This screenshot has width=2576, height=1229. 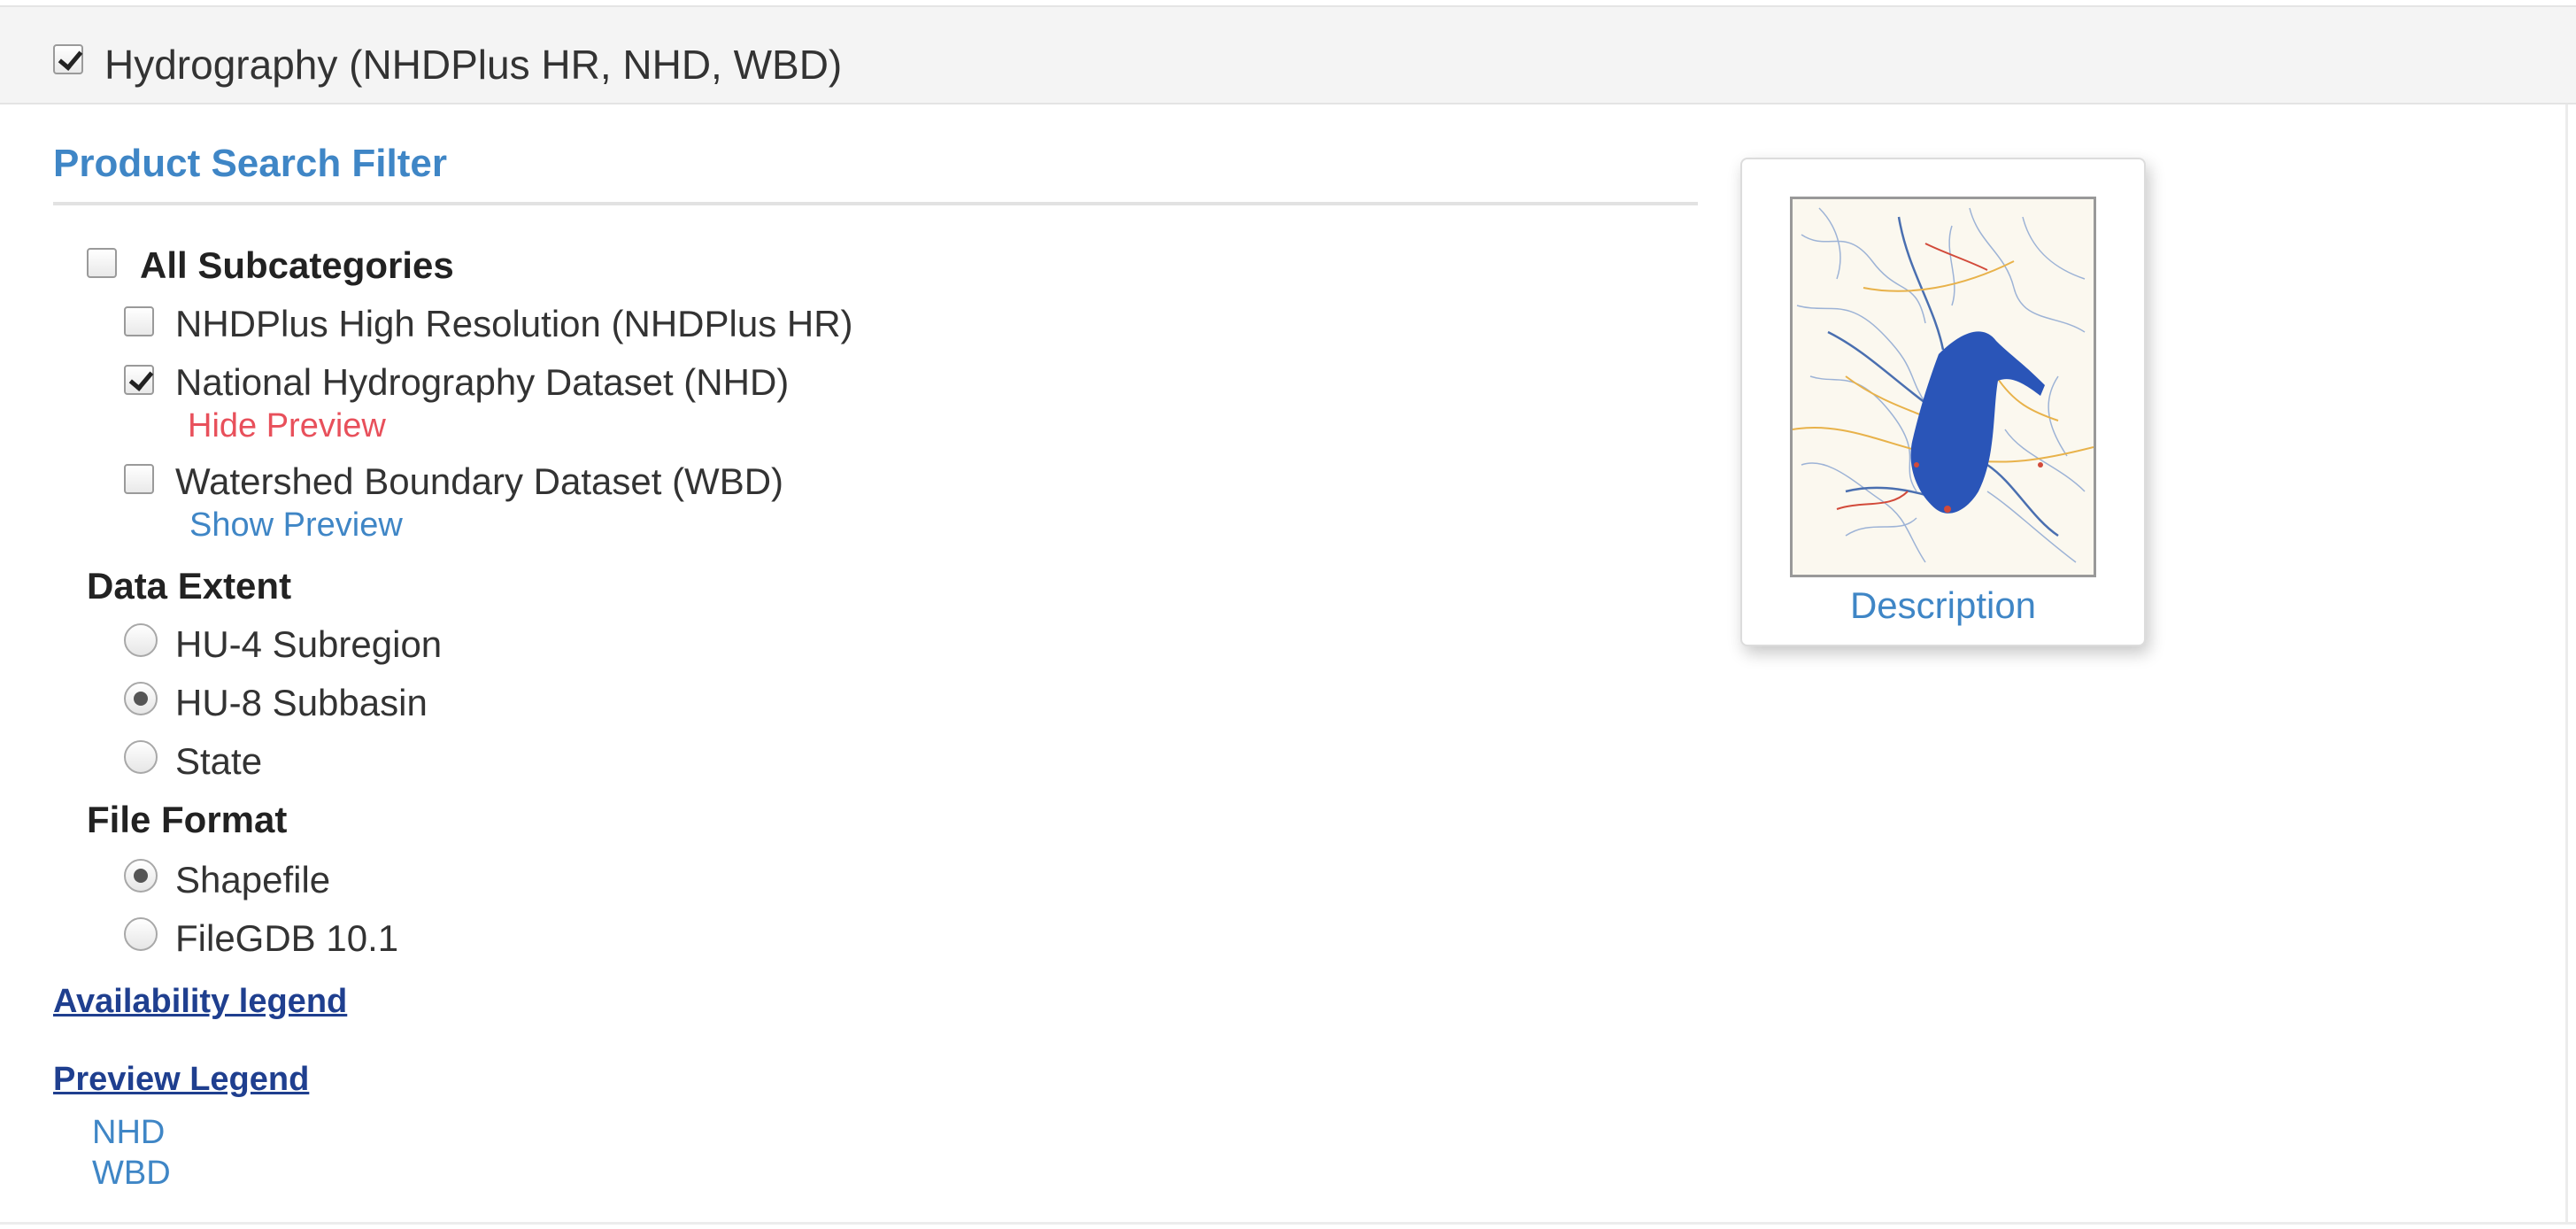 I want to click on wbd-checkbox, so click(x=139, y=479).